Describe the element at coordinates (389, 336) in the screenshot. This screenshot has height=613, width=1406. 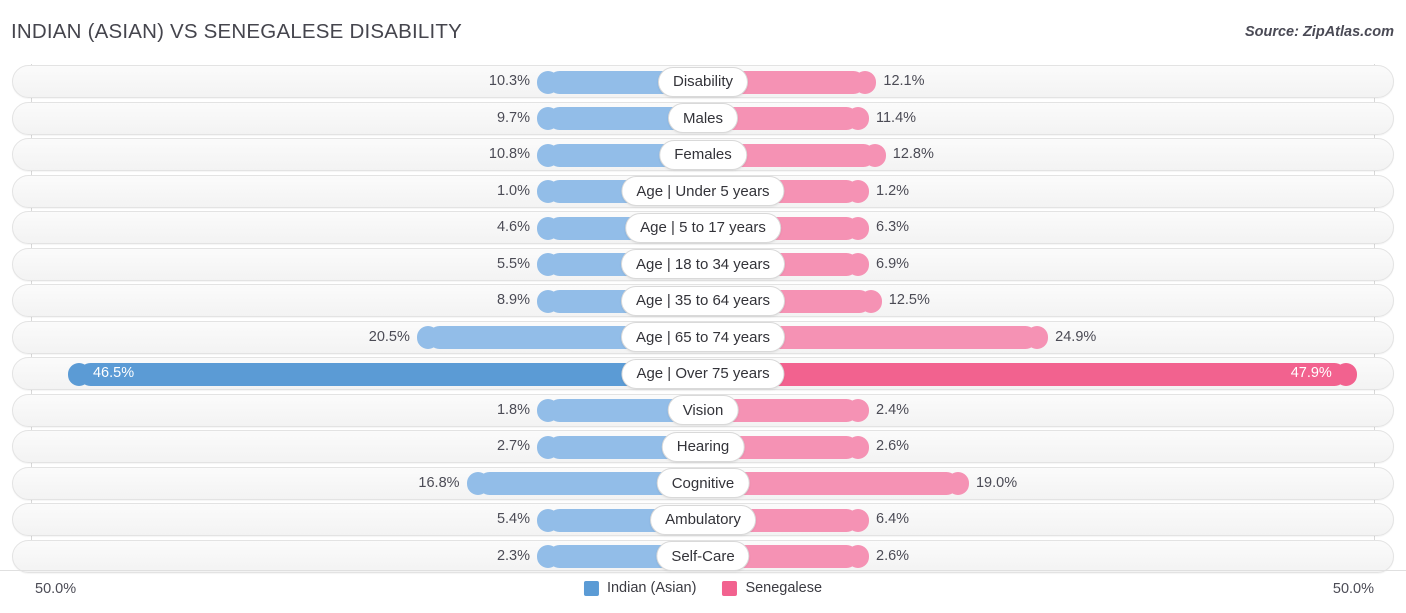
I see `value-label-indian-asian: 20.5%` at that location.